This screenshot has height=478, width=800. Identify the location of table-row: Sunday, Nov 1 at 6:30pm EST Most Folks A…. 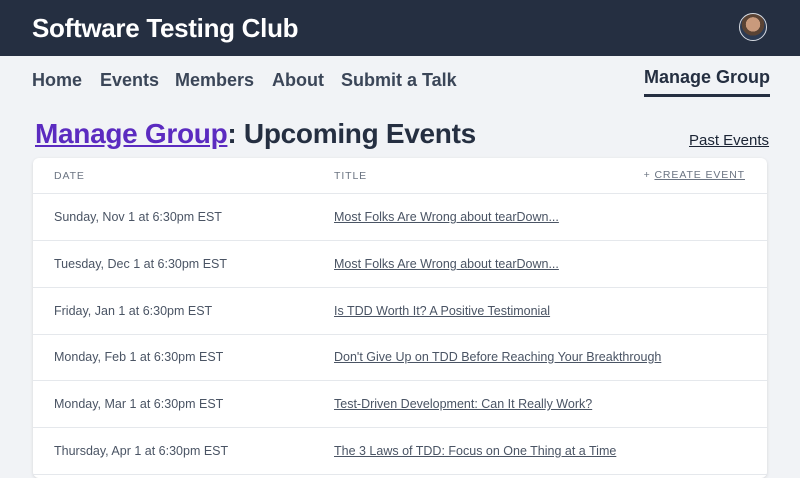
(400, 217).